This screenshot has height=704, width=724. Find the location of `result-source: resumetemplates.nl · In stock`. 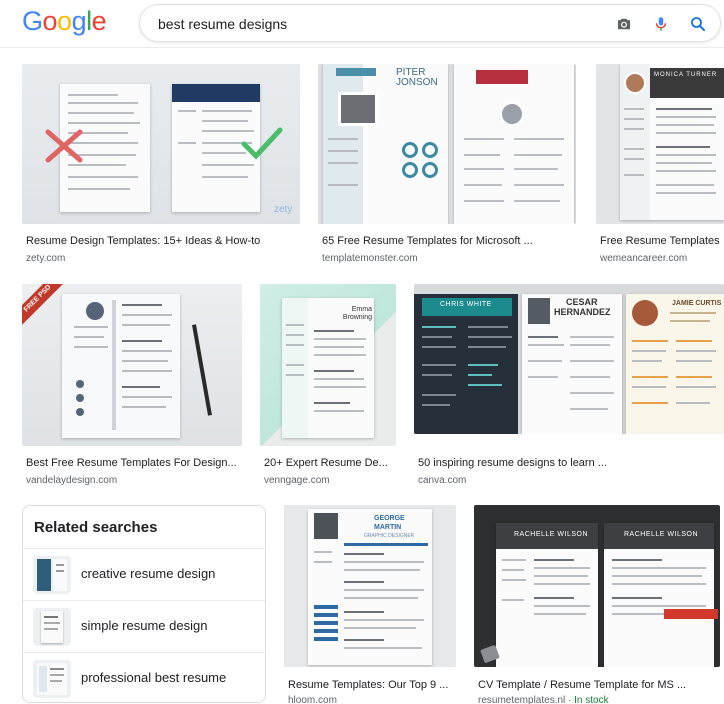

result-source: resumetemplates.nl · In stock is located at coordinates (543, 699).